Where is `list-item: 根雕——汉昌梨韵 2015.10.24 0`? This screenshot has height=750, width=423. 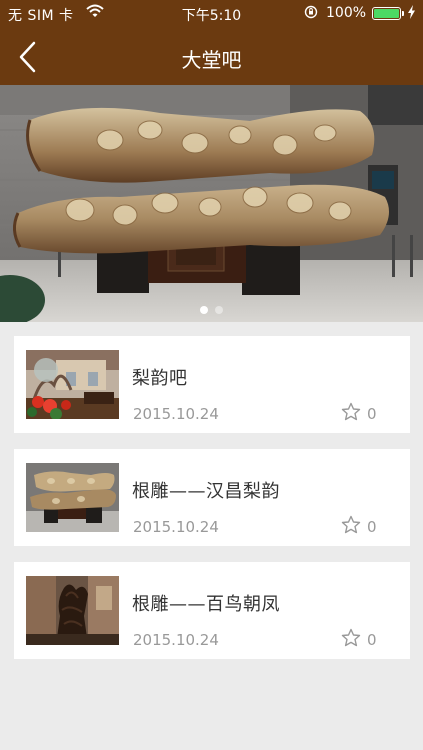 list-item: 根雕——汉昌梨韵 2015.10.24 0 is located at coordinates (212, 497).